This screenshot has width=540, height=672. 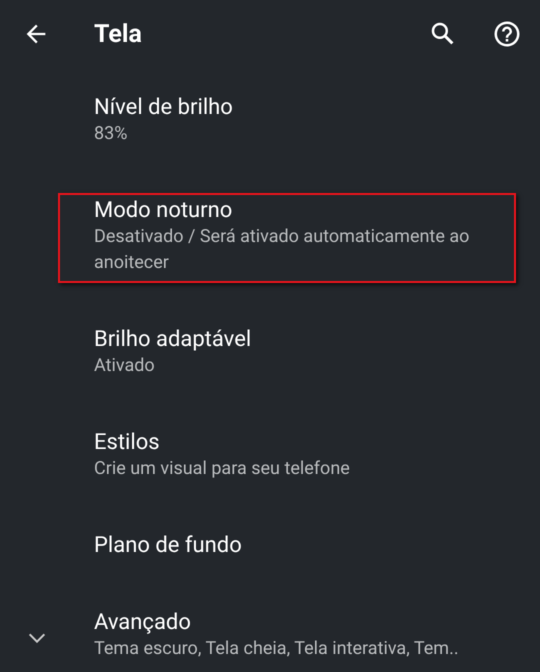 I want to click on screen-title: Tela, so click(x=118, y=34).